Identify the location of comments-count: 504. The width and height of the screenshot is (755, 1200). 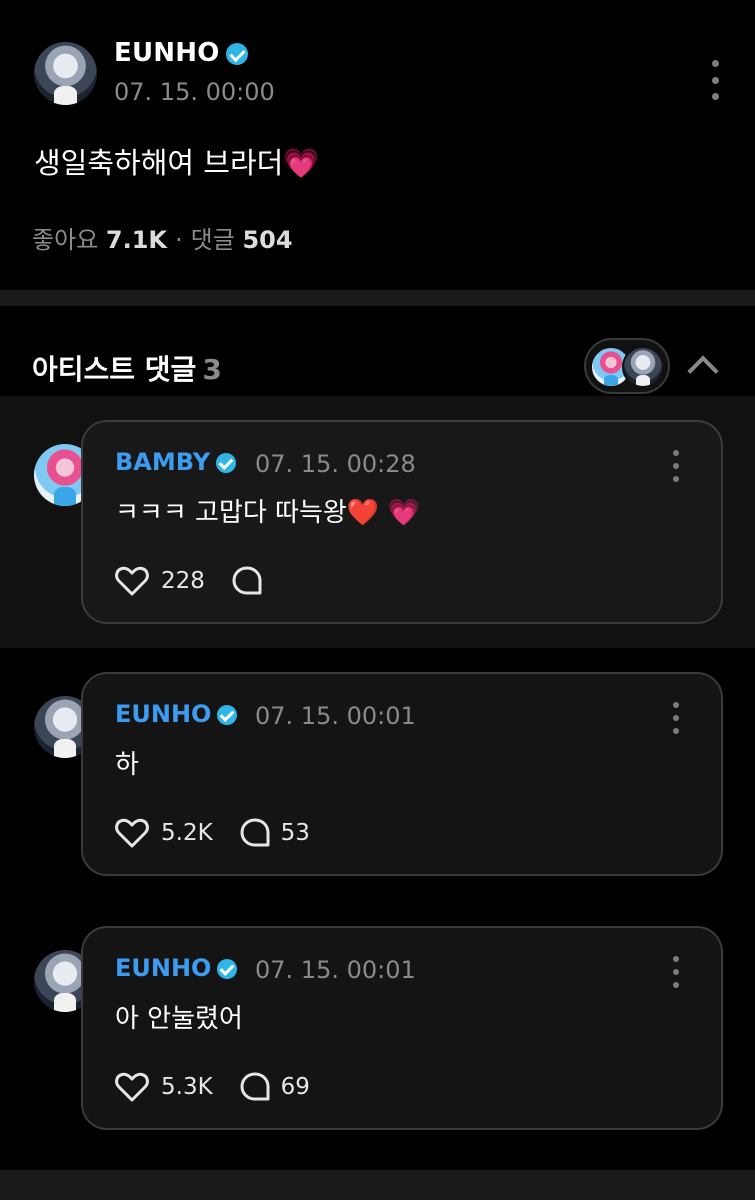
(267, 240).